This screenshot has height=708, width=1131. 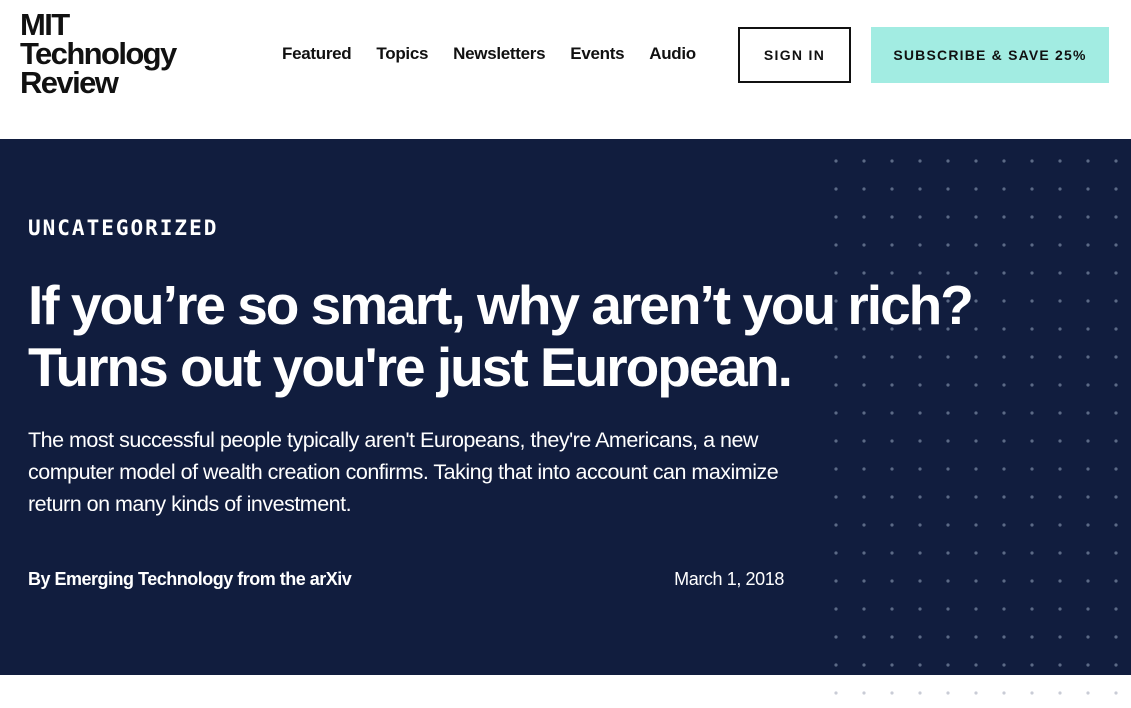 I want to click on nav-topics: Topics, so click(x=402, y=54).